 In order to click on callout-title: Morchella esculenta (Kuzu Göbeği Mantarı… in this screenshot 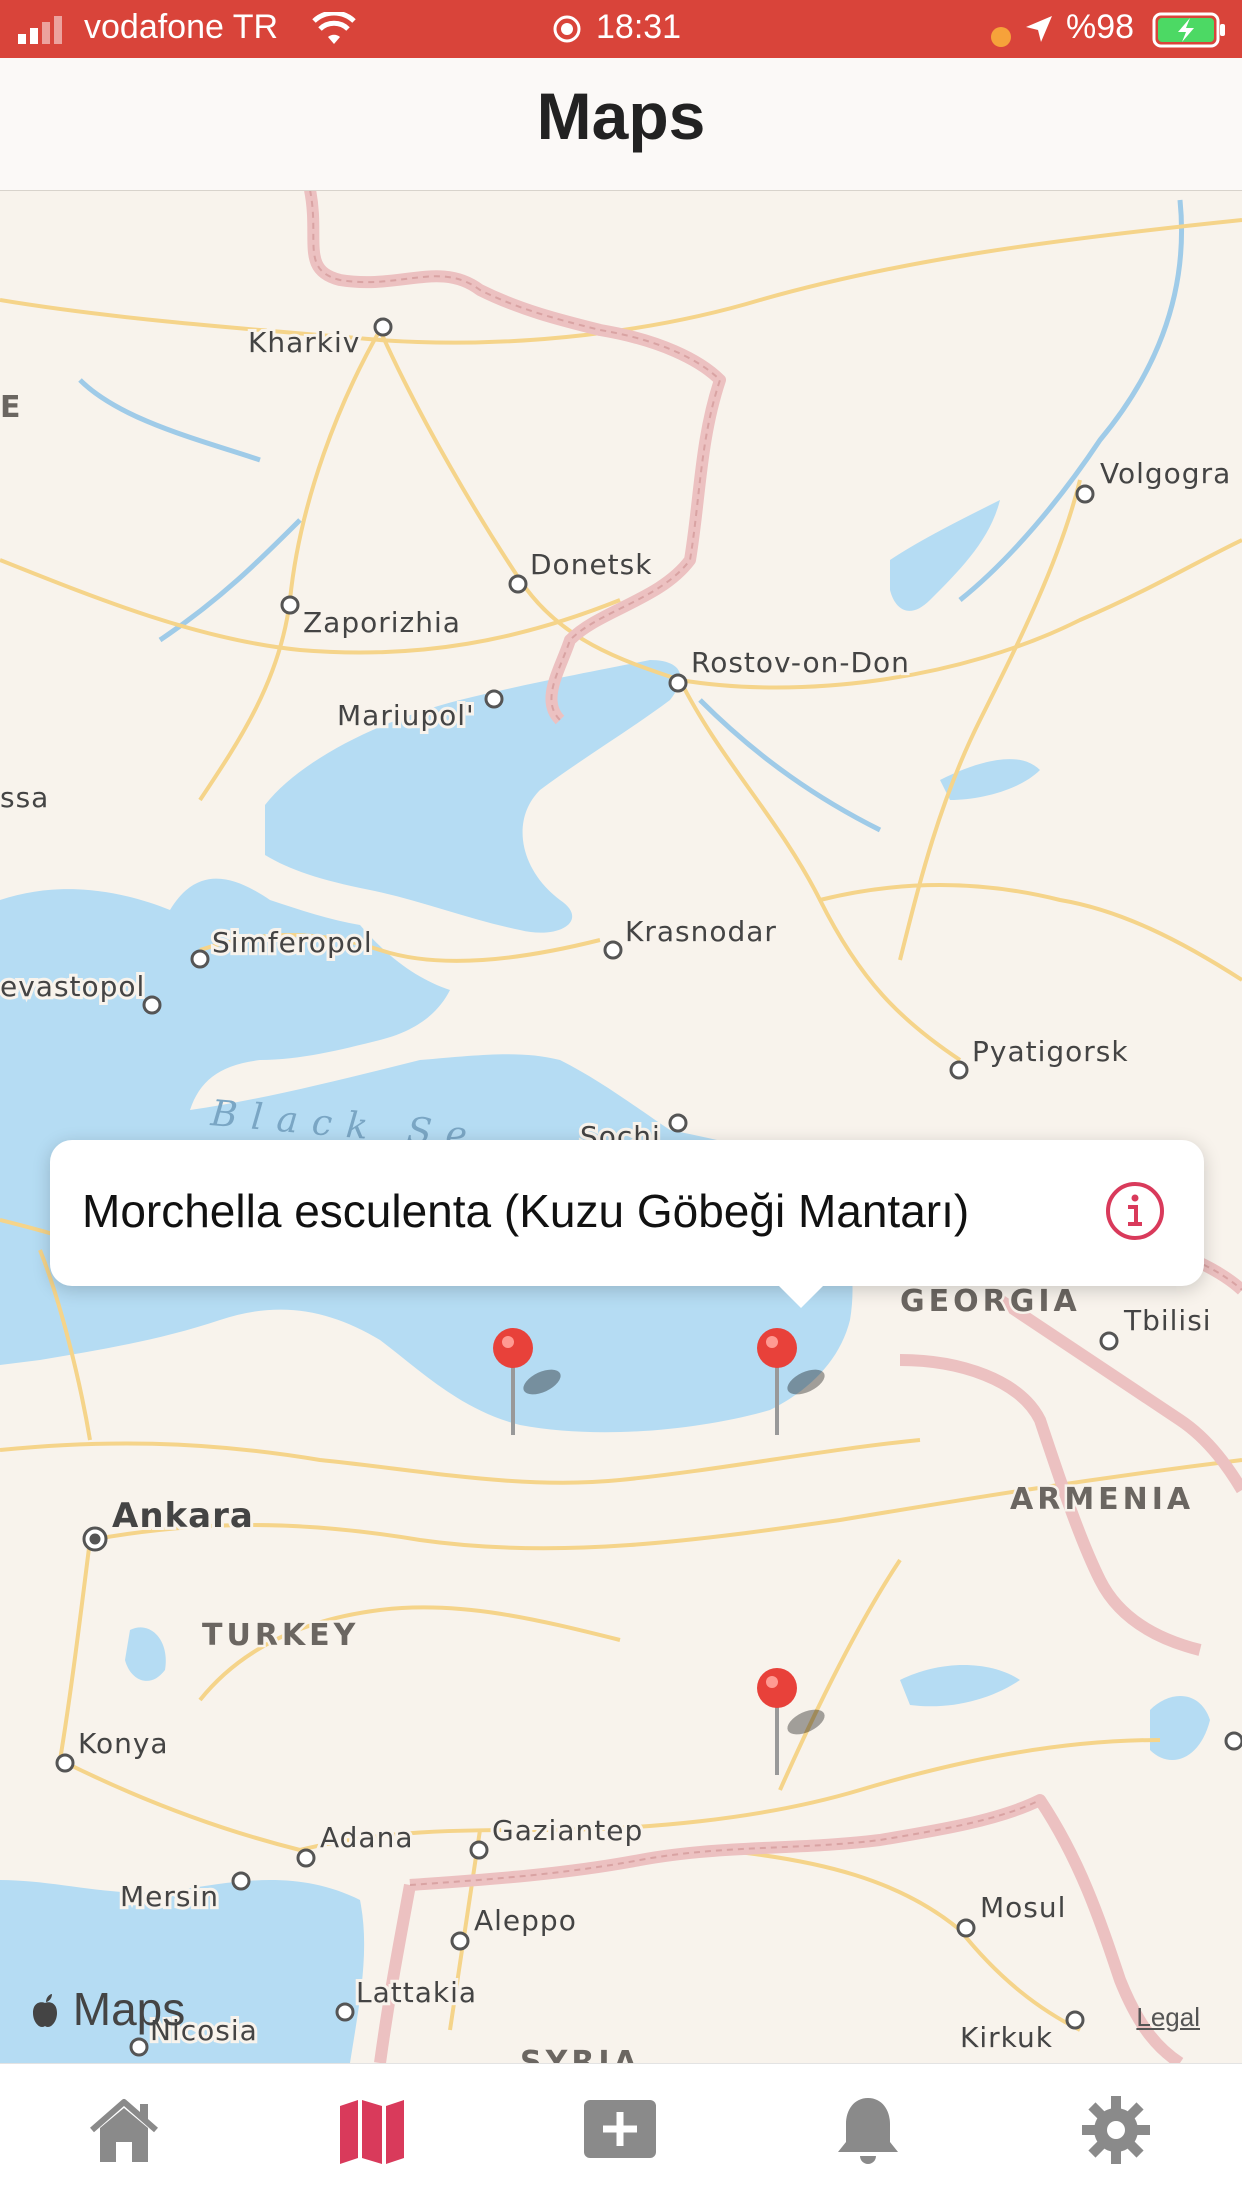, I will do `click(526, 1211)`.